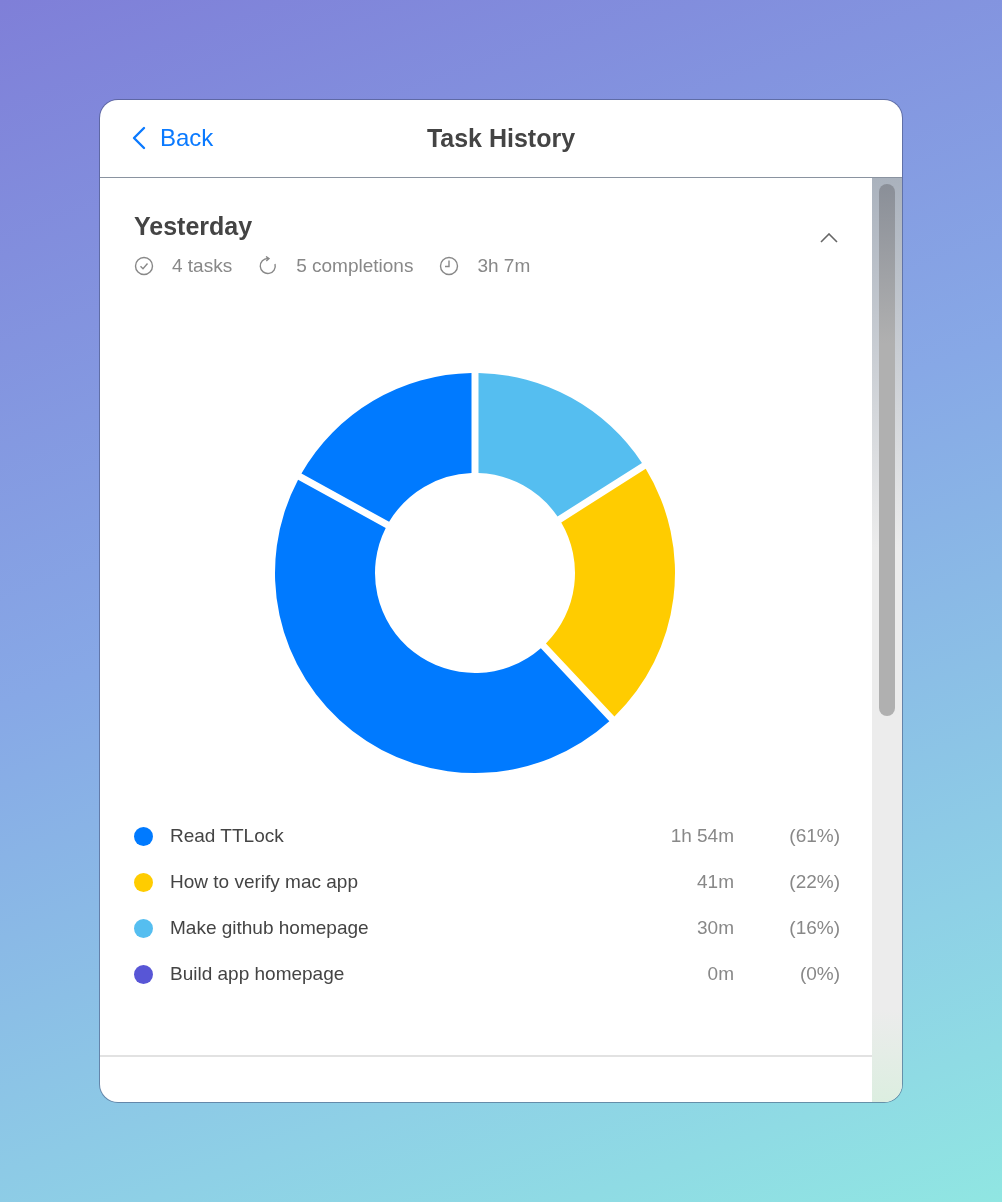 The image size is (1002, 1202). Describe the element at coordinates (270, 928) in the screenshot. I see `legend-label: Make github homepage` at that location.